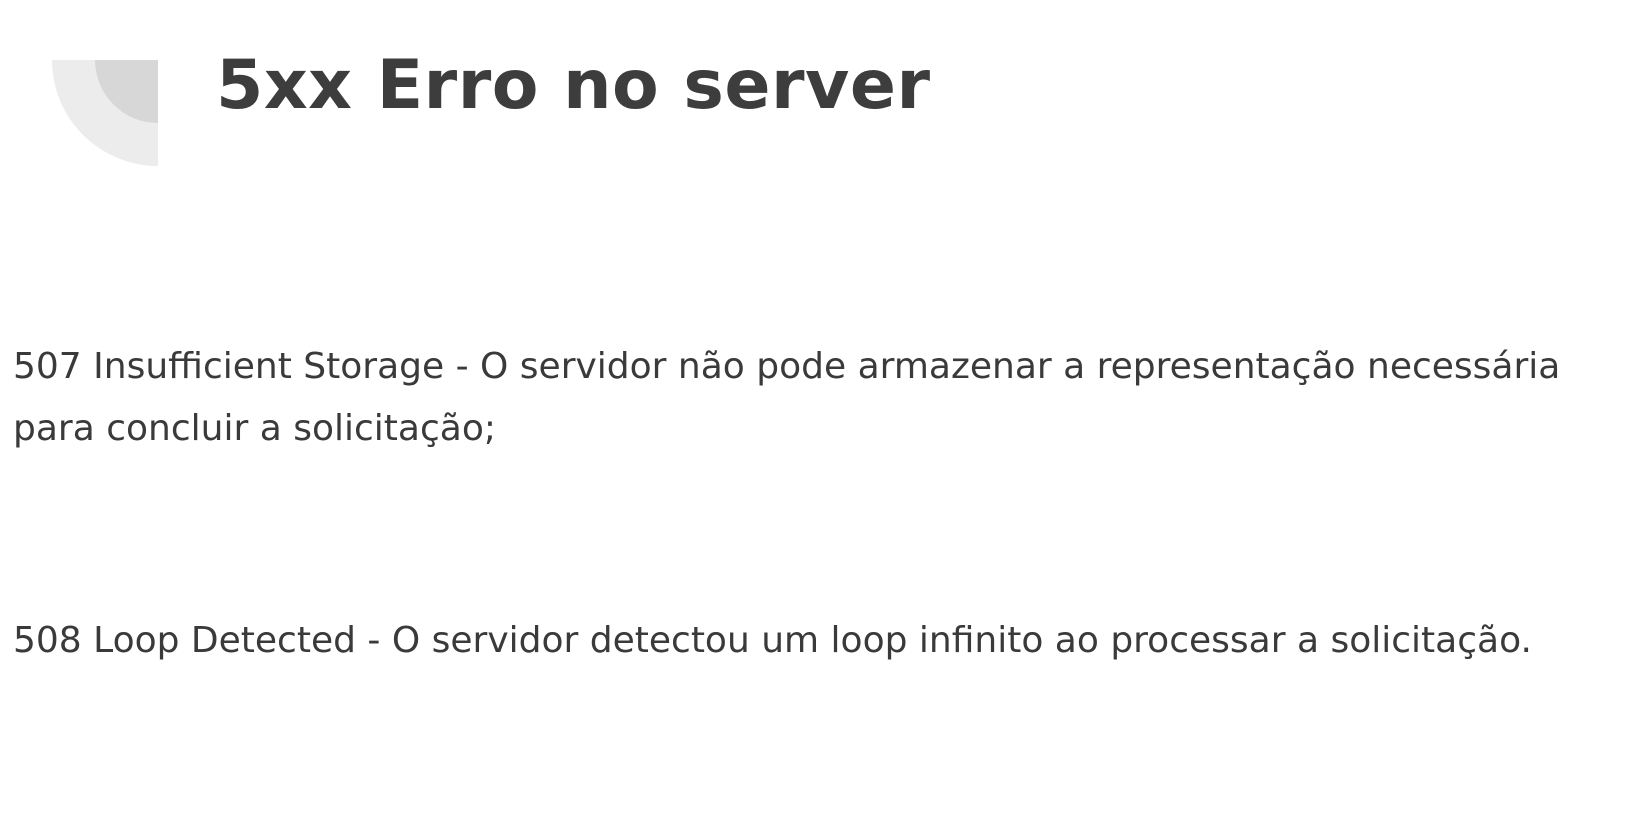  What do you see at coordinates (573, 85) in the screenshot?
I see `page-title: 5xx Erro no server` at bounding box center [573, 85].